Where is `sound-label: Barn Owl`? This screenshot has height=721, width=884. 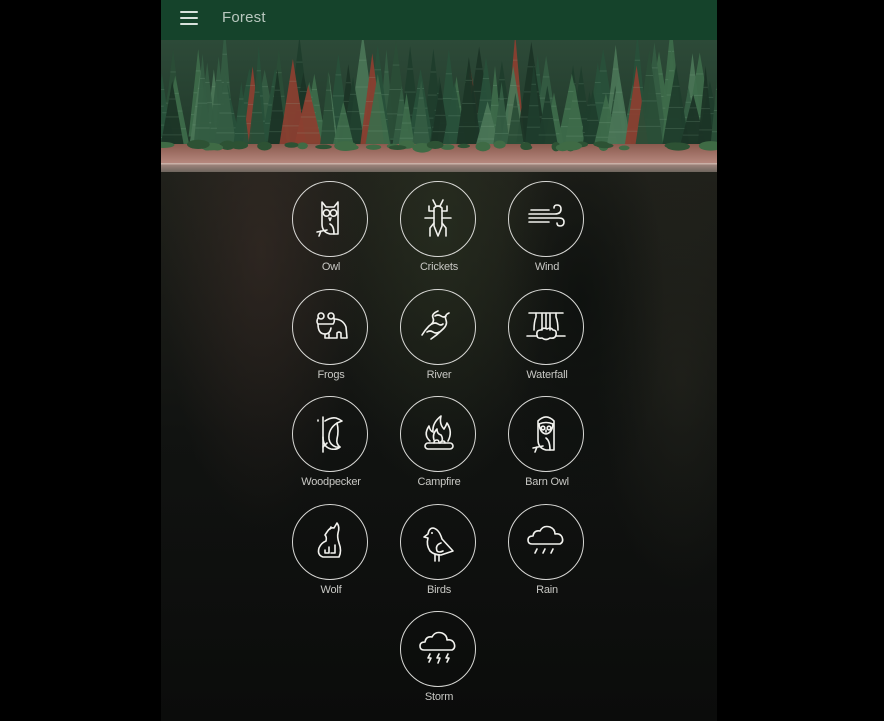
sound-label: Barn Owl is located at coordinates (547, 482).